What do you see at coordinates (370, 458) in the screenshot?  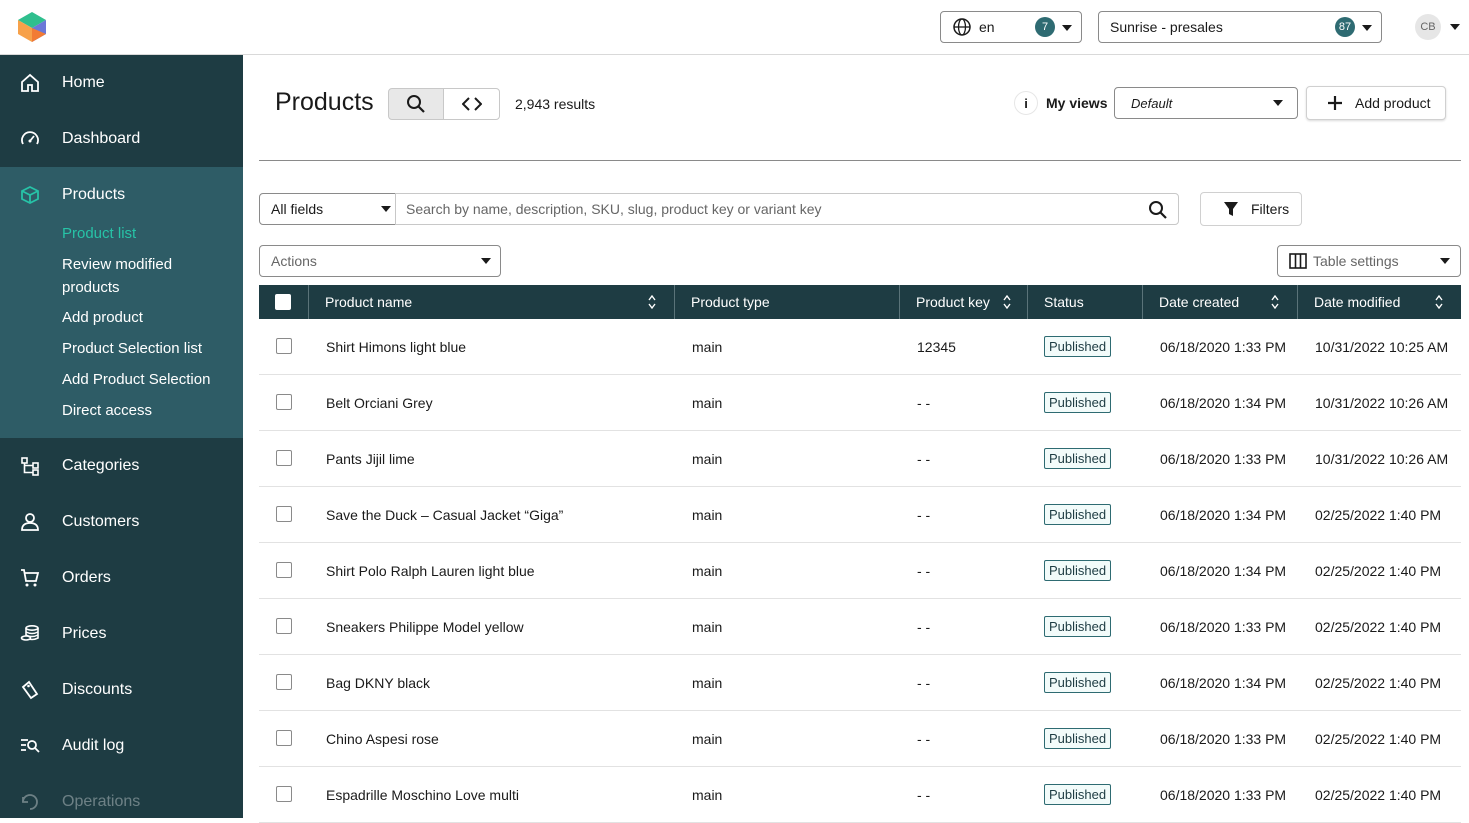 I see `cell-product-name: Pants Jijil lime` at bounding box center [370, 458].